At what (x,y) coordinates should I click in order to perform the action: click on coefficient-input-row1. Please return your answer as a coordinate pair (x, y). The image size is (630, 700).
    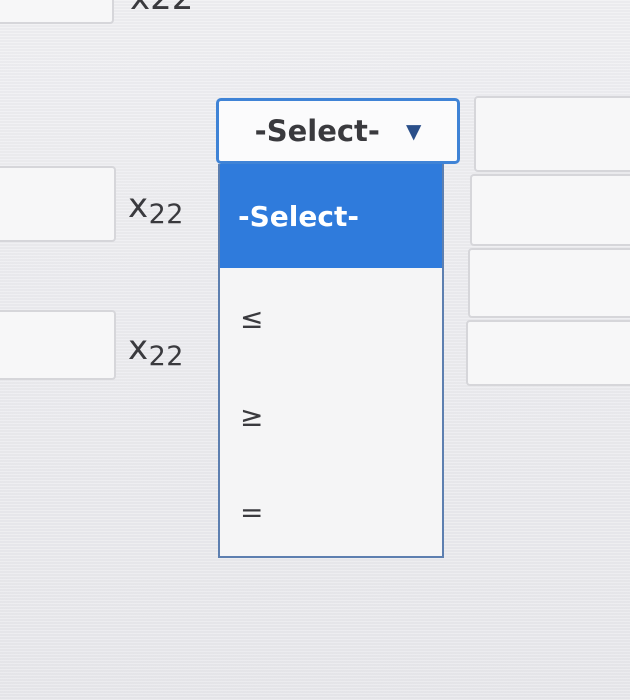
    Looking at the image, I should click on (58, 204).